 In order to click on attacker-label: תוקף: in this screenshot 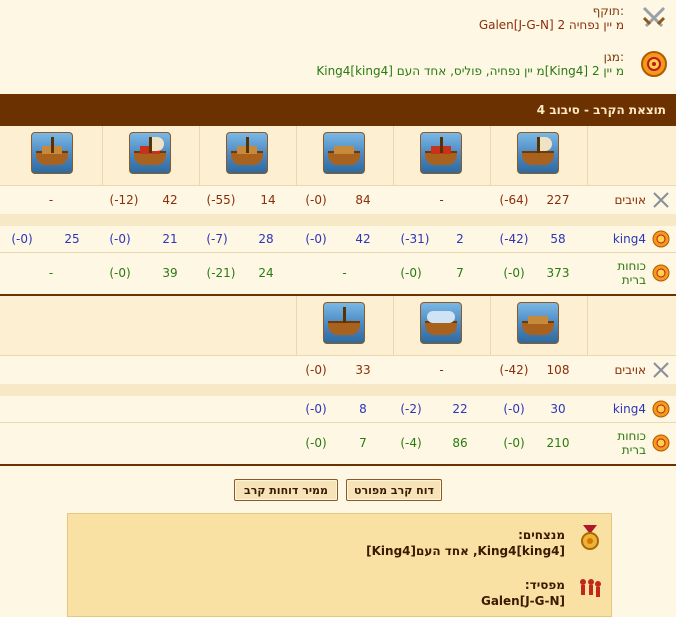, I will do `click(608, 11)`.